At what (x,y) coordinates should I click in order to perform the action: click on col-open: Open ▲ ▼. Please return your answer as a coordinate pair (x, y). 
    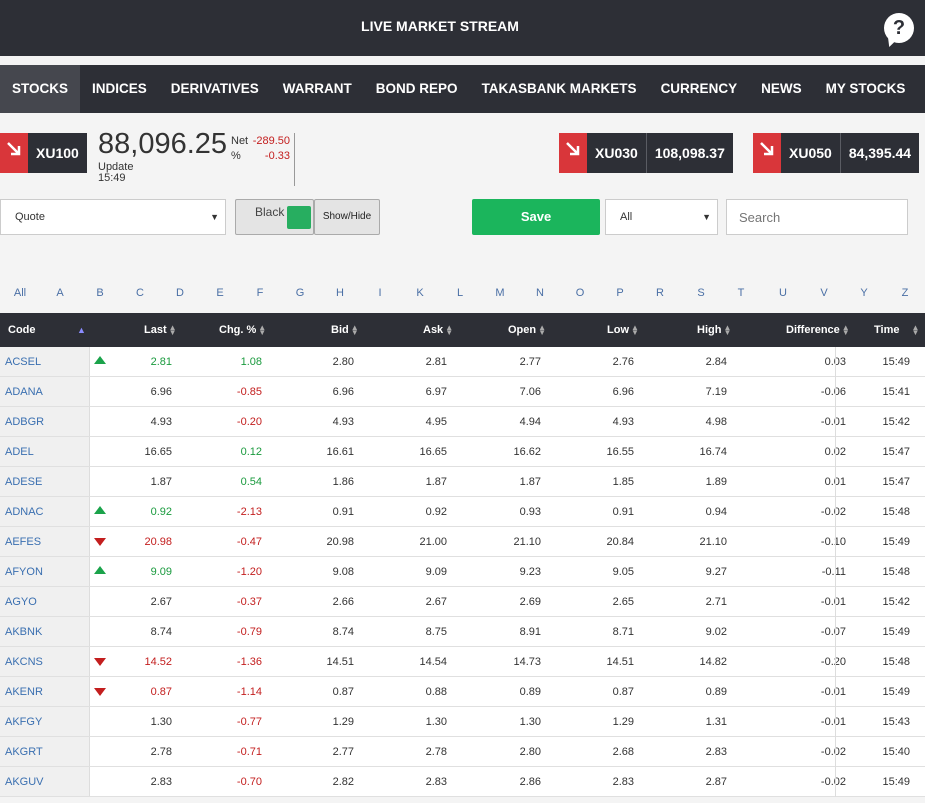
    Looking at the image, I should click on (527, 330).